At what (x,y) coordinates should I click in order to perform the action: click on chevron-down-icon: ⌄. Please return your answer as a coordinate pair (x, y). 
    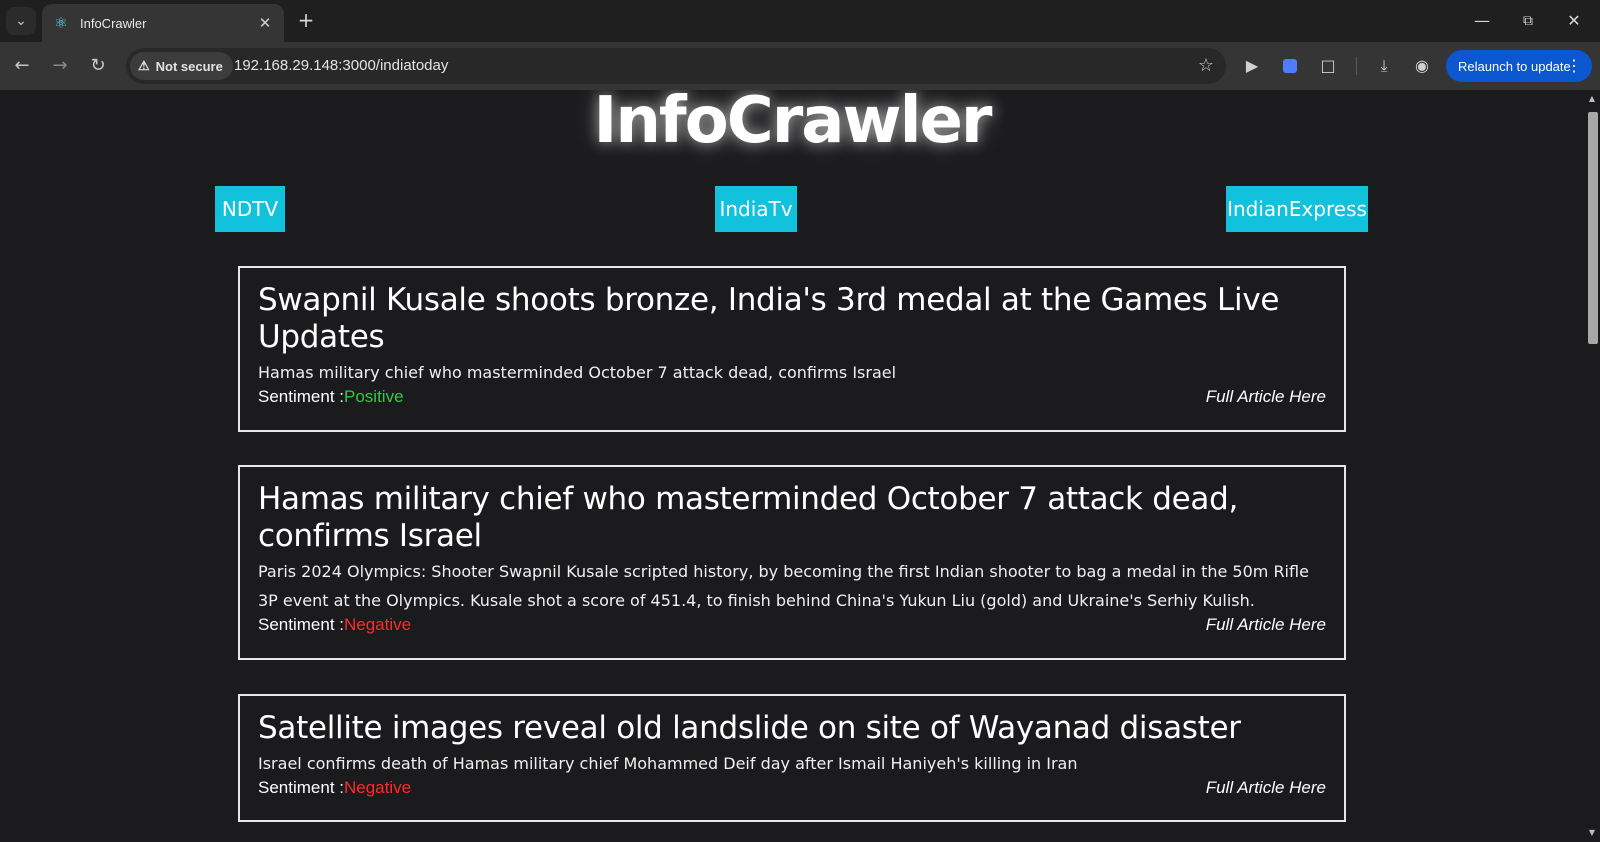
    Looking at the image, I should click on (21, 21).